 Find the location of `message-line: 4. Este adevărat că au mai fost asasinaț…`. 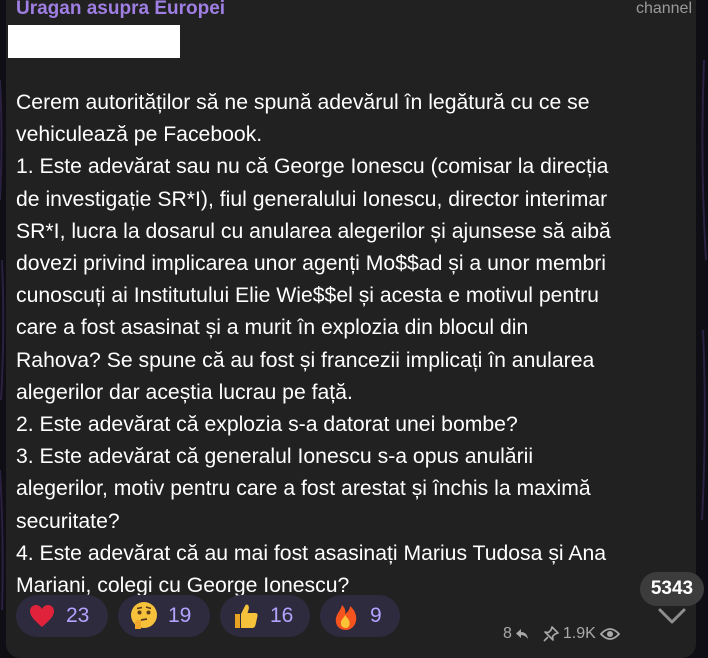

message-line: 4. Este adevărat că au mai fost asasinaț… is located at coordinates (311, 553).